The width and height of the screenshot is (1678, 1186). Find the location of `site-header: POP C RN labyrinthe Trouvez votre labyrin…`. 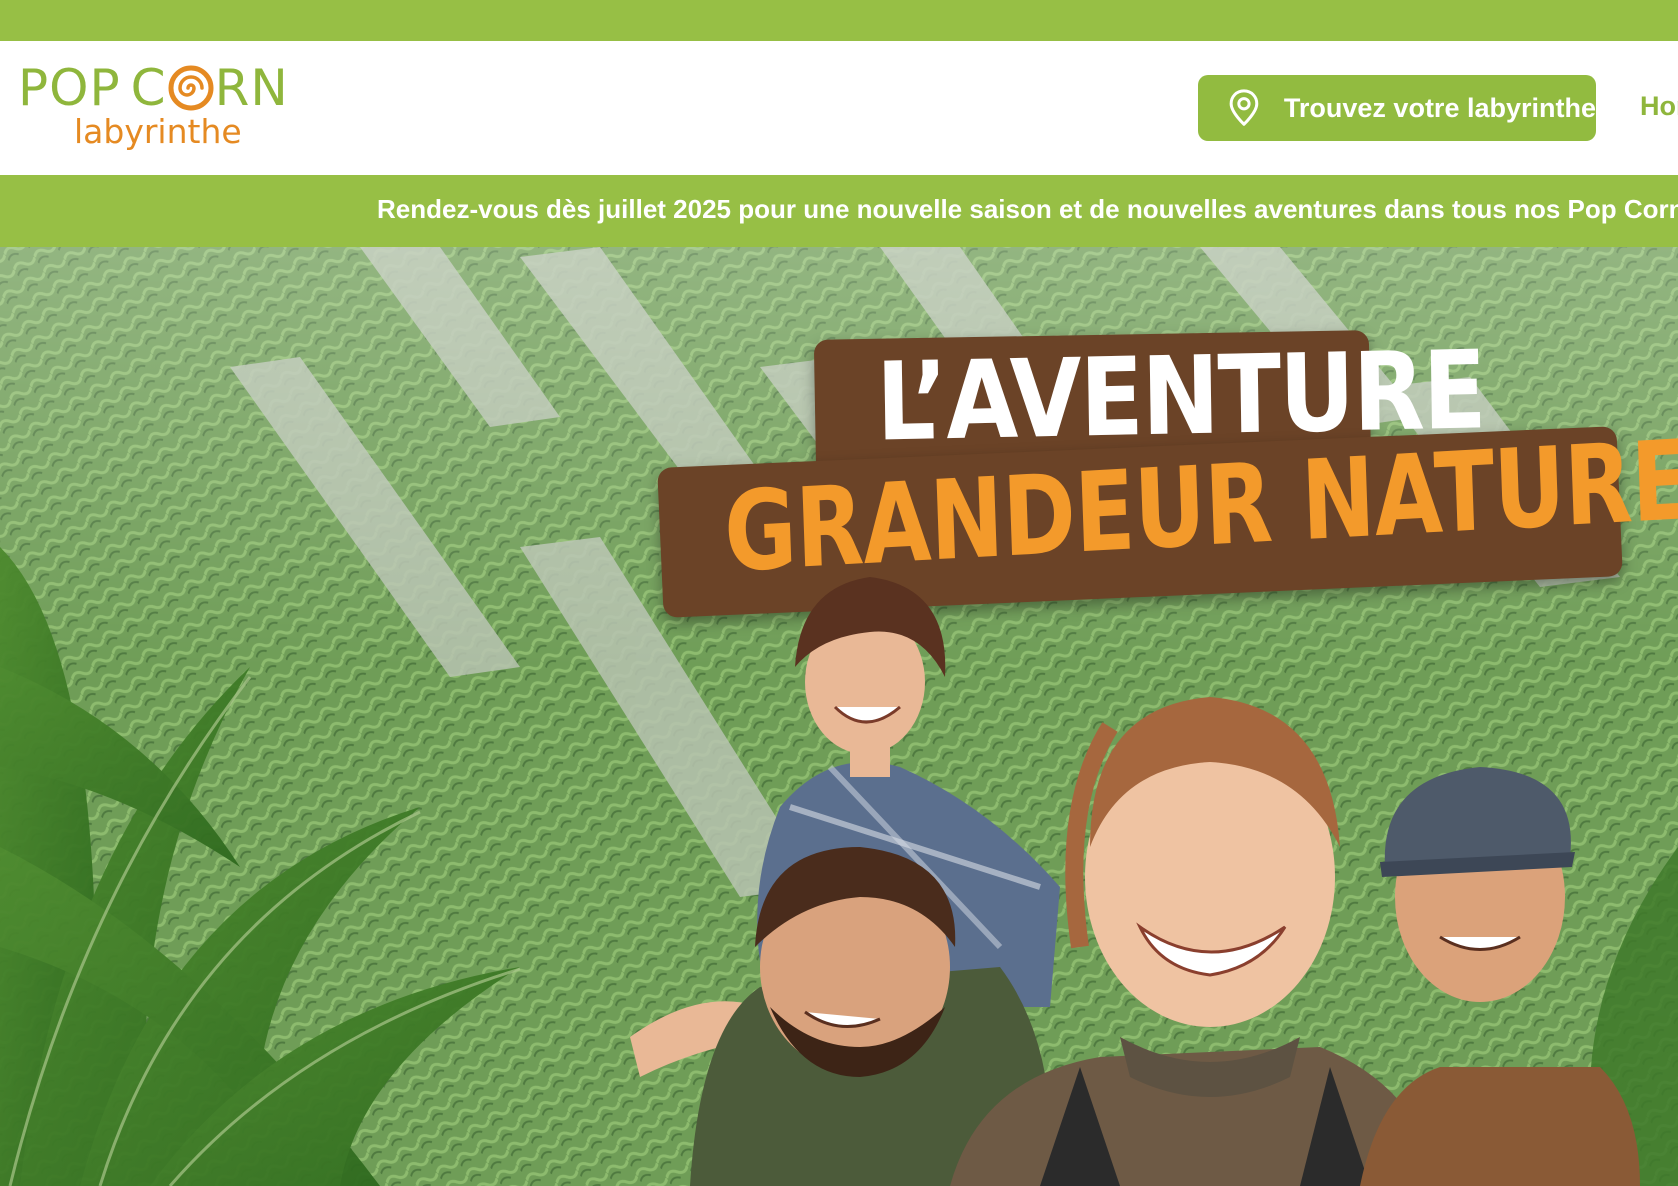

site-header: POP C RN labyrinthe Trouvez votre labyrin… is located at coordinates (839, 108).